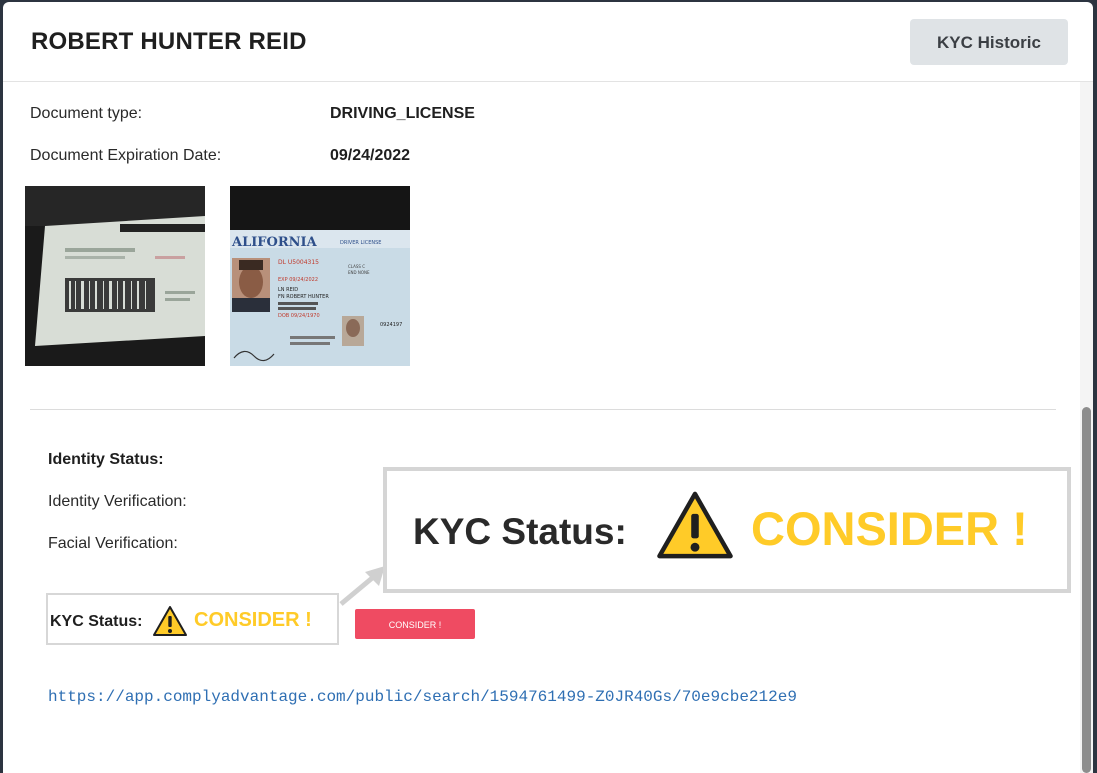 This screenshot has width=1097, height=773. What do you see at coordinates (391, 325) in the screenshot?
I see `license-side-number-text: 0924197` at bounding box center [391, 325].